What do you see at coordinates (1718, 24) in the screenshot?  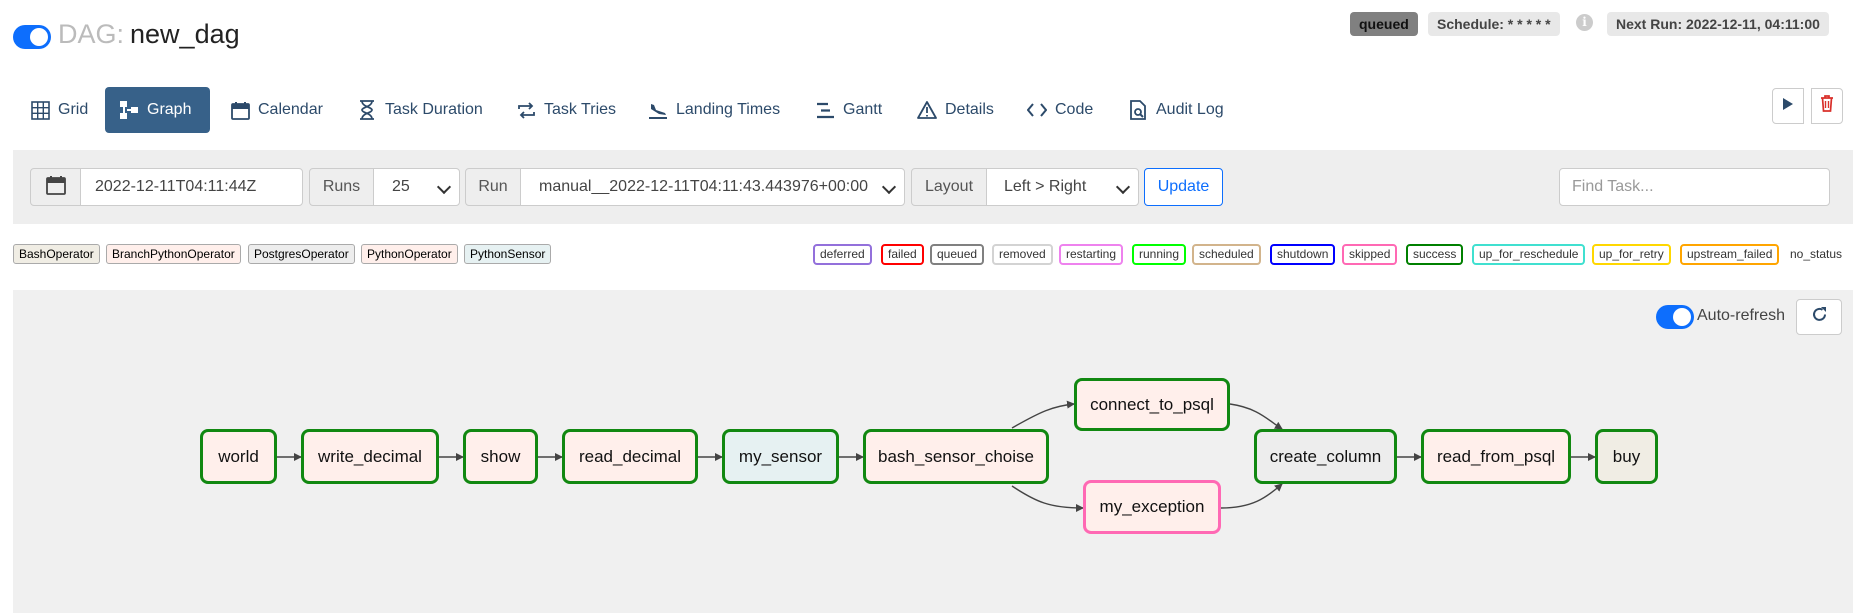 I see `next-run-badge: Next Run: 2022-12-11, 04:11:00` at bounding box center [1718, 24].